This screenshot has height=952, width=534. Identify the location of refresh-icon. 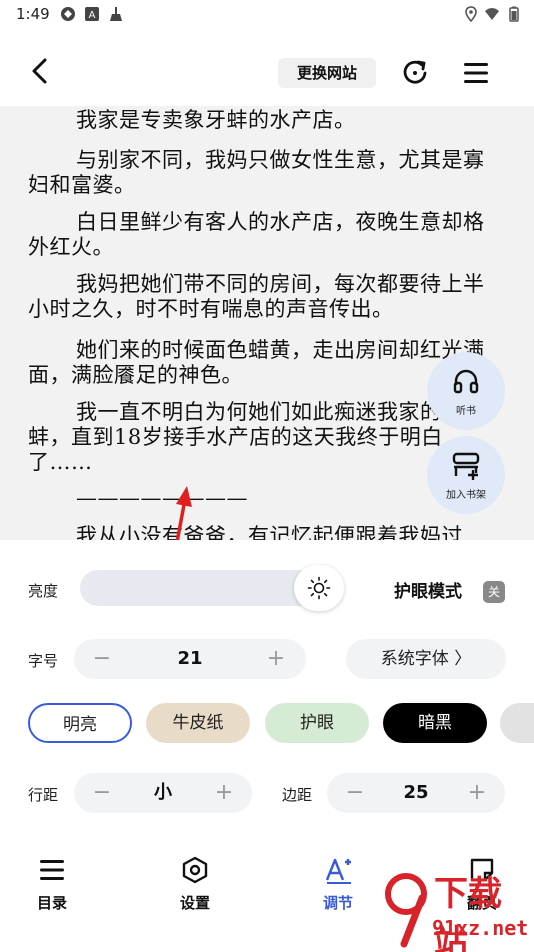
(415, 73).